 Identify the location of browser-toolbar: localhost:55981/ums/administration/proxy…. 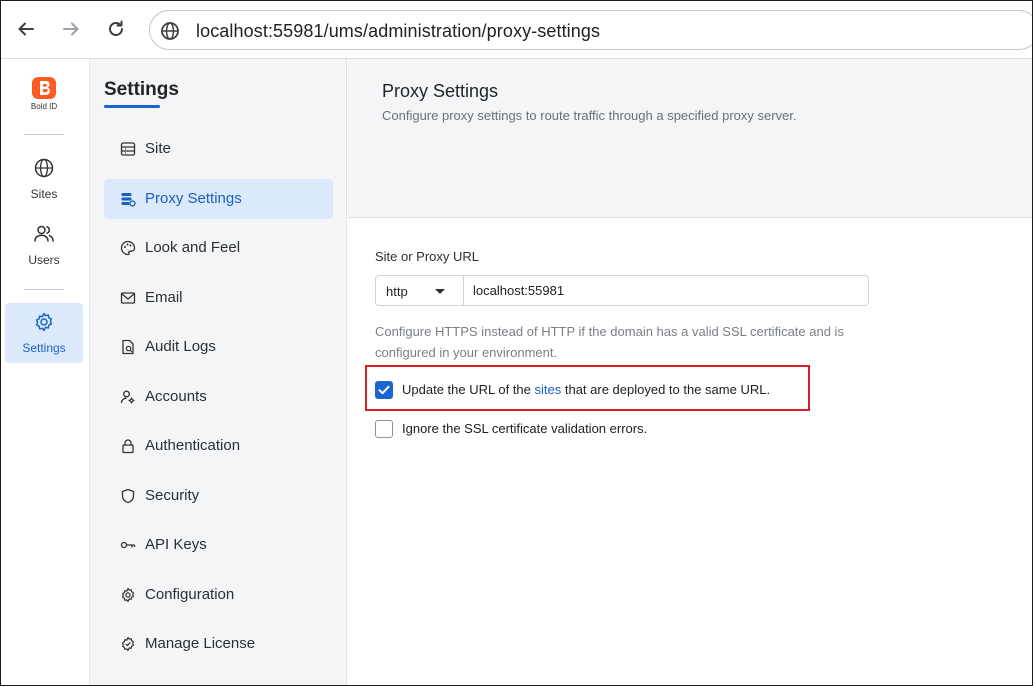
(516, 30).